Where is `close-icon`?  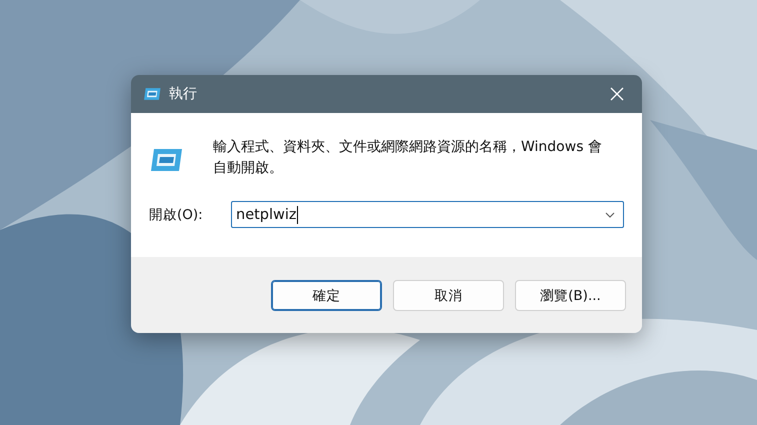
close-icon is located at coordinates (617, 94).